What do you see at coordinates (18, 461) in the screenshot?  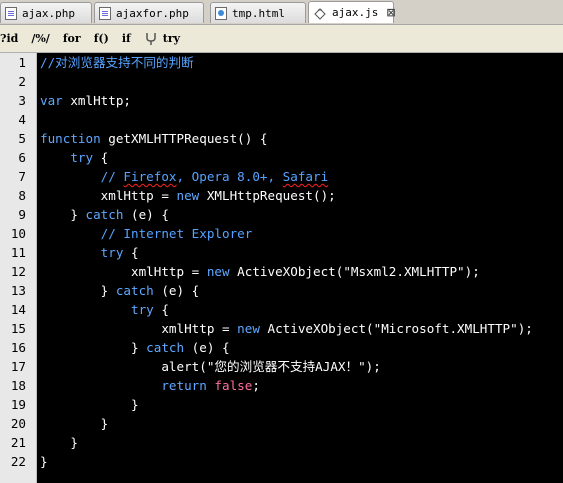 I see `line-number: 22` at bounding box center [18, 461].